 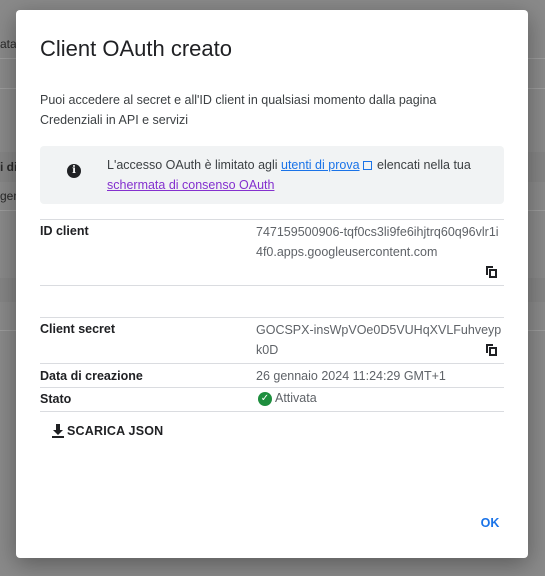 What do you see at coordinates (8, 44) in the screenshot?
I see `background-text: ata` at bounding box center [8, 44].